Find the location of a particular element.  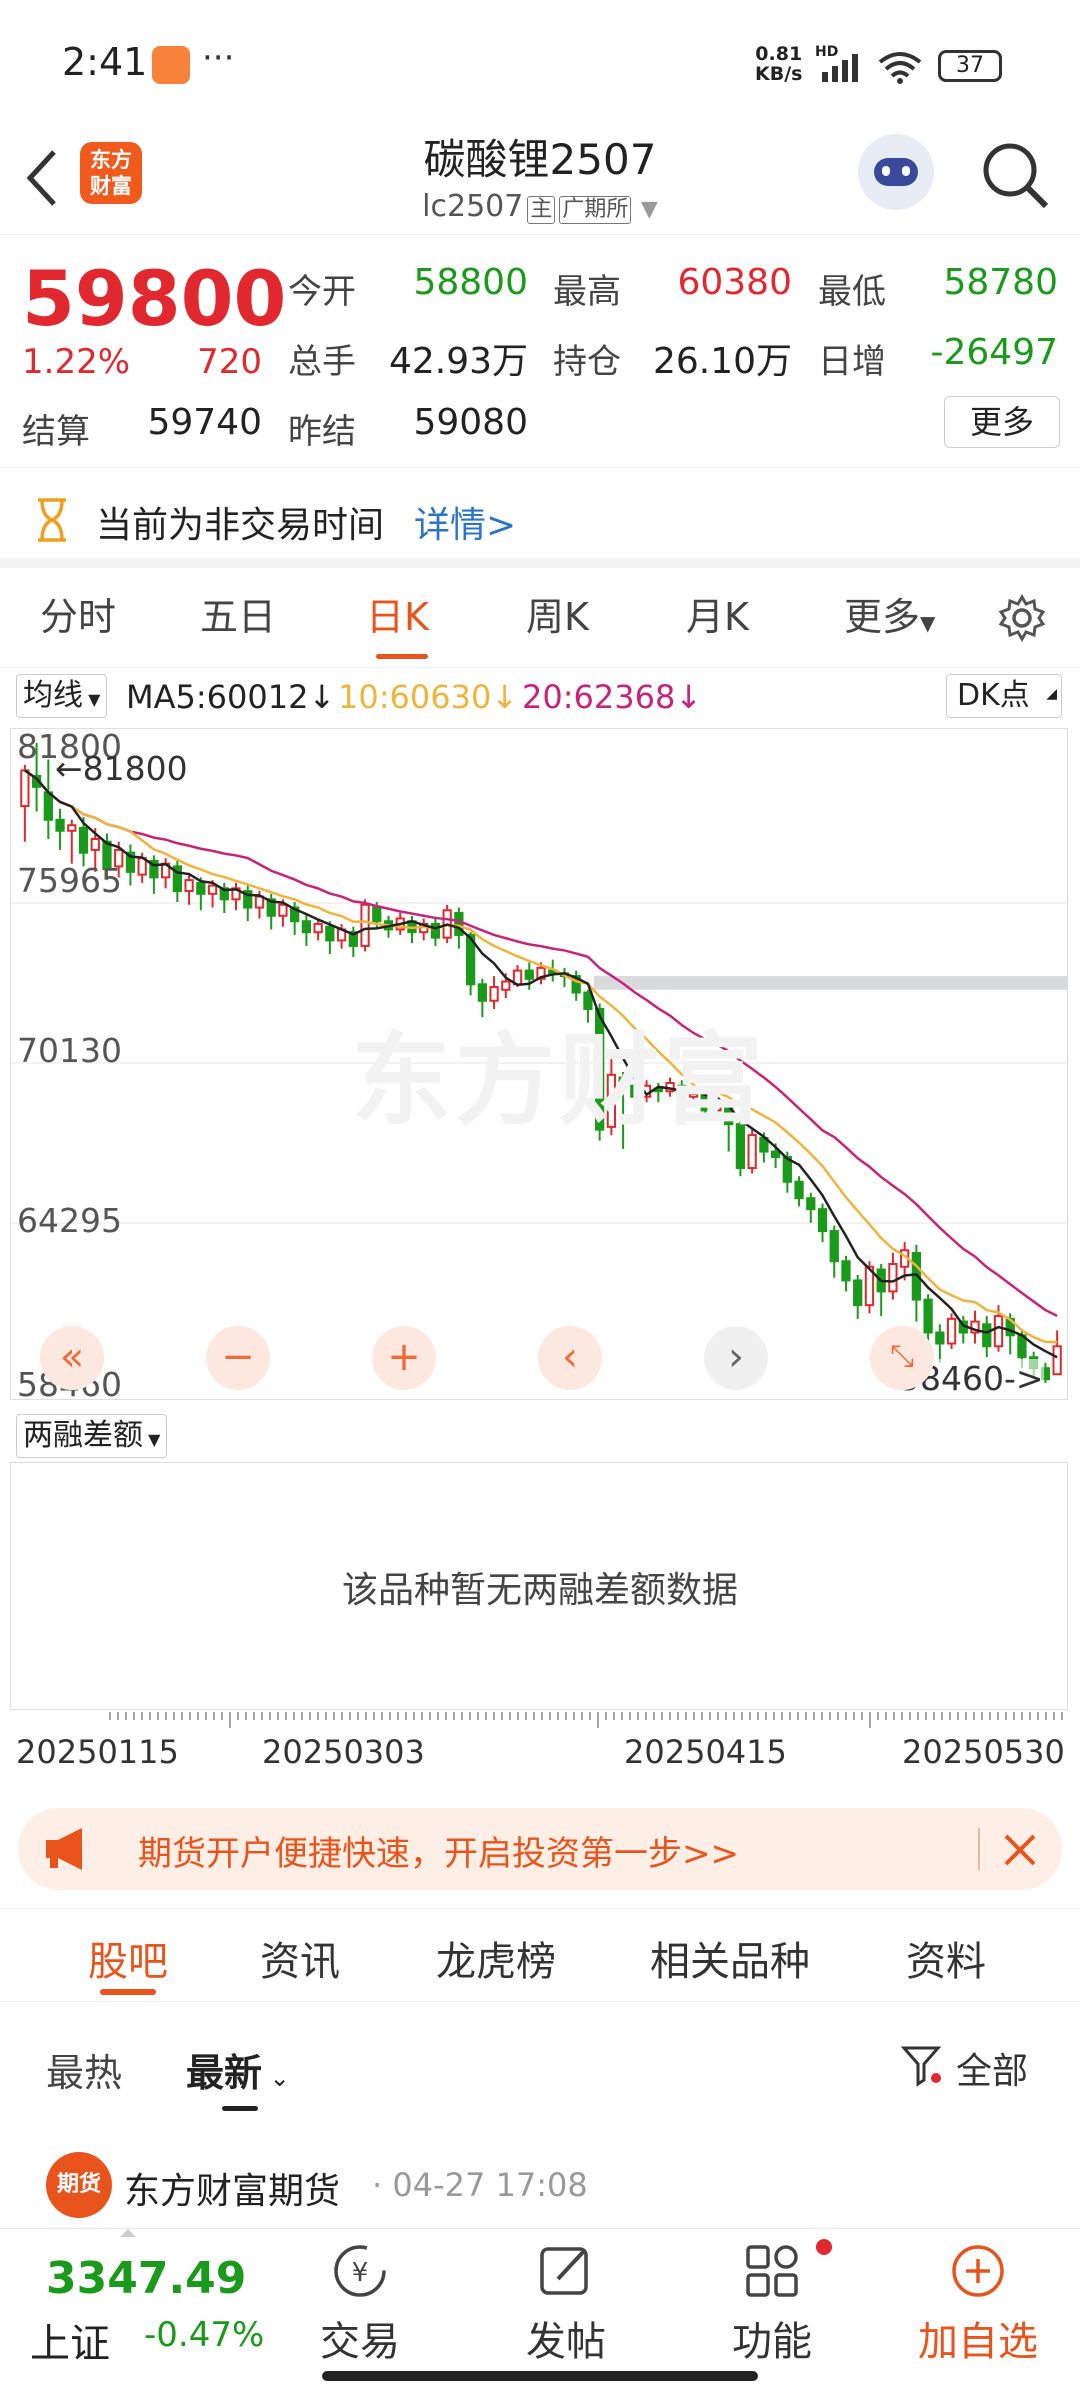

home-indicator is located at coordinates (540, 2376).